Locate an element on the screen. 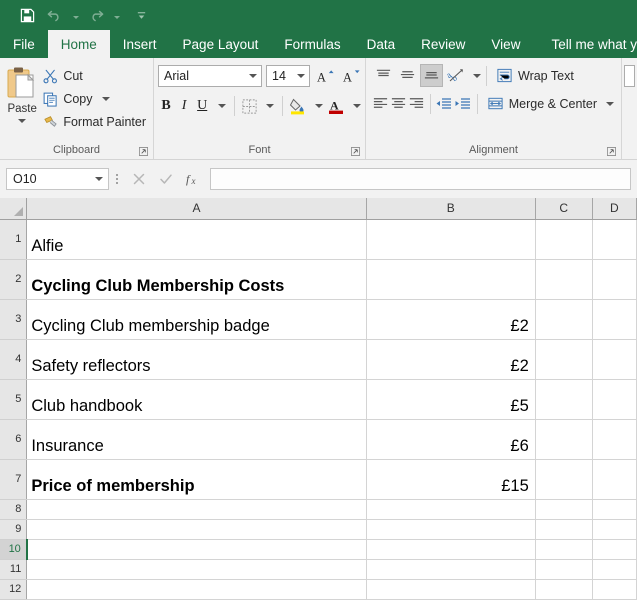 The image size is (637, 601). cell-a12 is located at coordinates (196, 589).